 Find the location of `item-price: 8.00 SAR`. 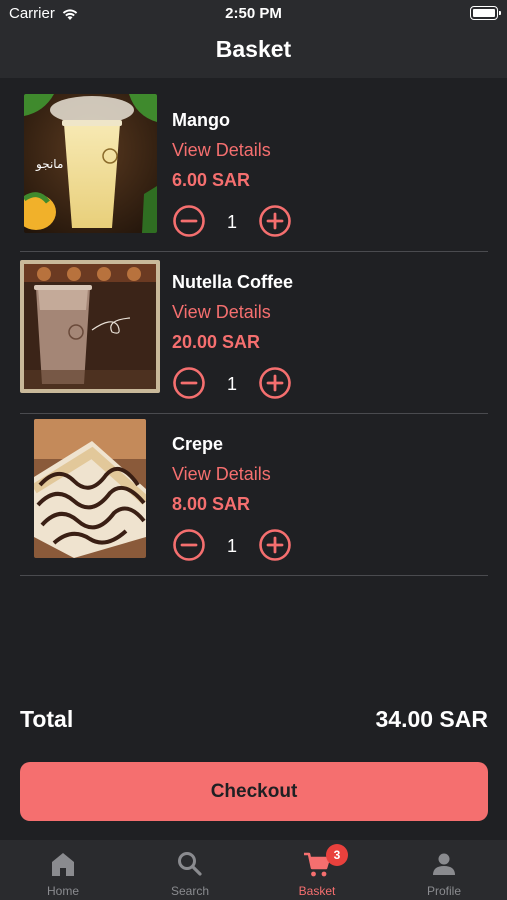

item-price: 8.00 SAR is located at coordinates (211, 504).